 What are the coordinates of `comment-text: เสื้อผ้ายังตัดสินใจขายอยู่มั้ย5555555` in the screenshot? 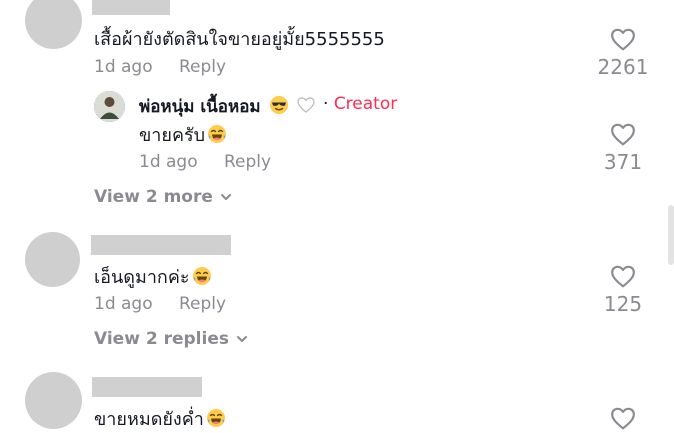 It's located at (239, 39).